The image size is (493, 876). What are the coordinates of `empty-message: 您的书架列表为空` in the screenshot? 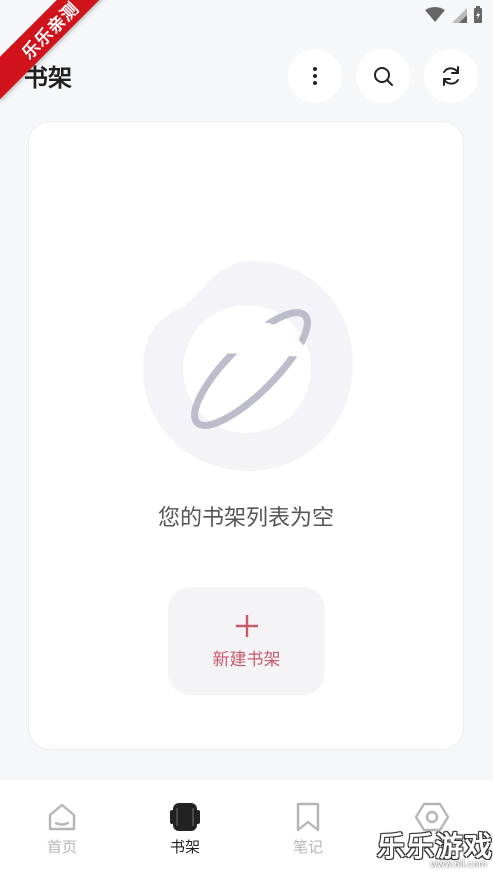 It's located at (245, 518).